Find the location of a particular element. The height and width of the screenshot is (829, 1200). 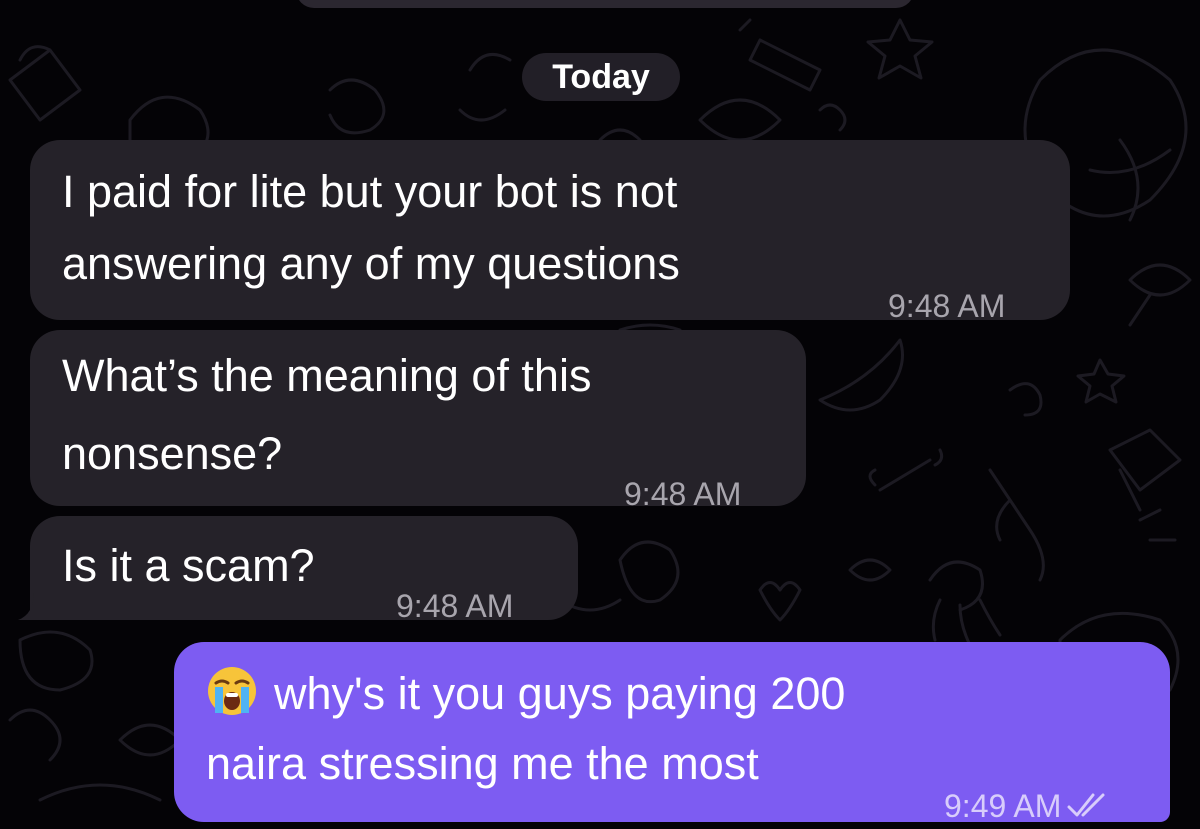

message-text: why's it you guys paying 200 is located at coordinates (560, 693).